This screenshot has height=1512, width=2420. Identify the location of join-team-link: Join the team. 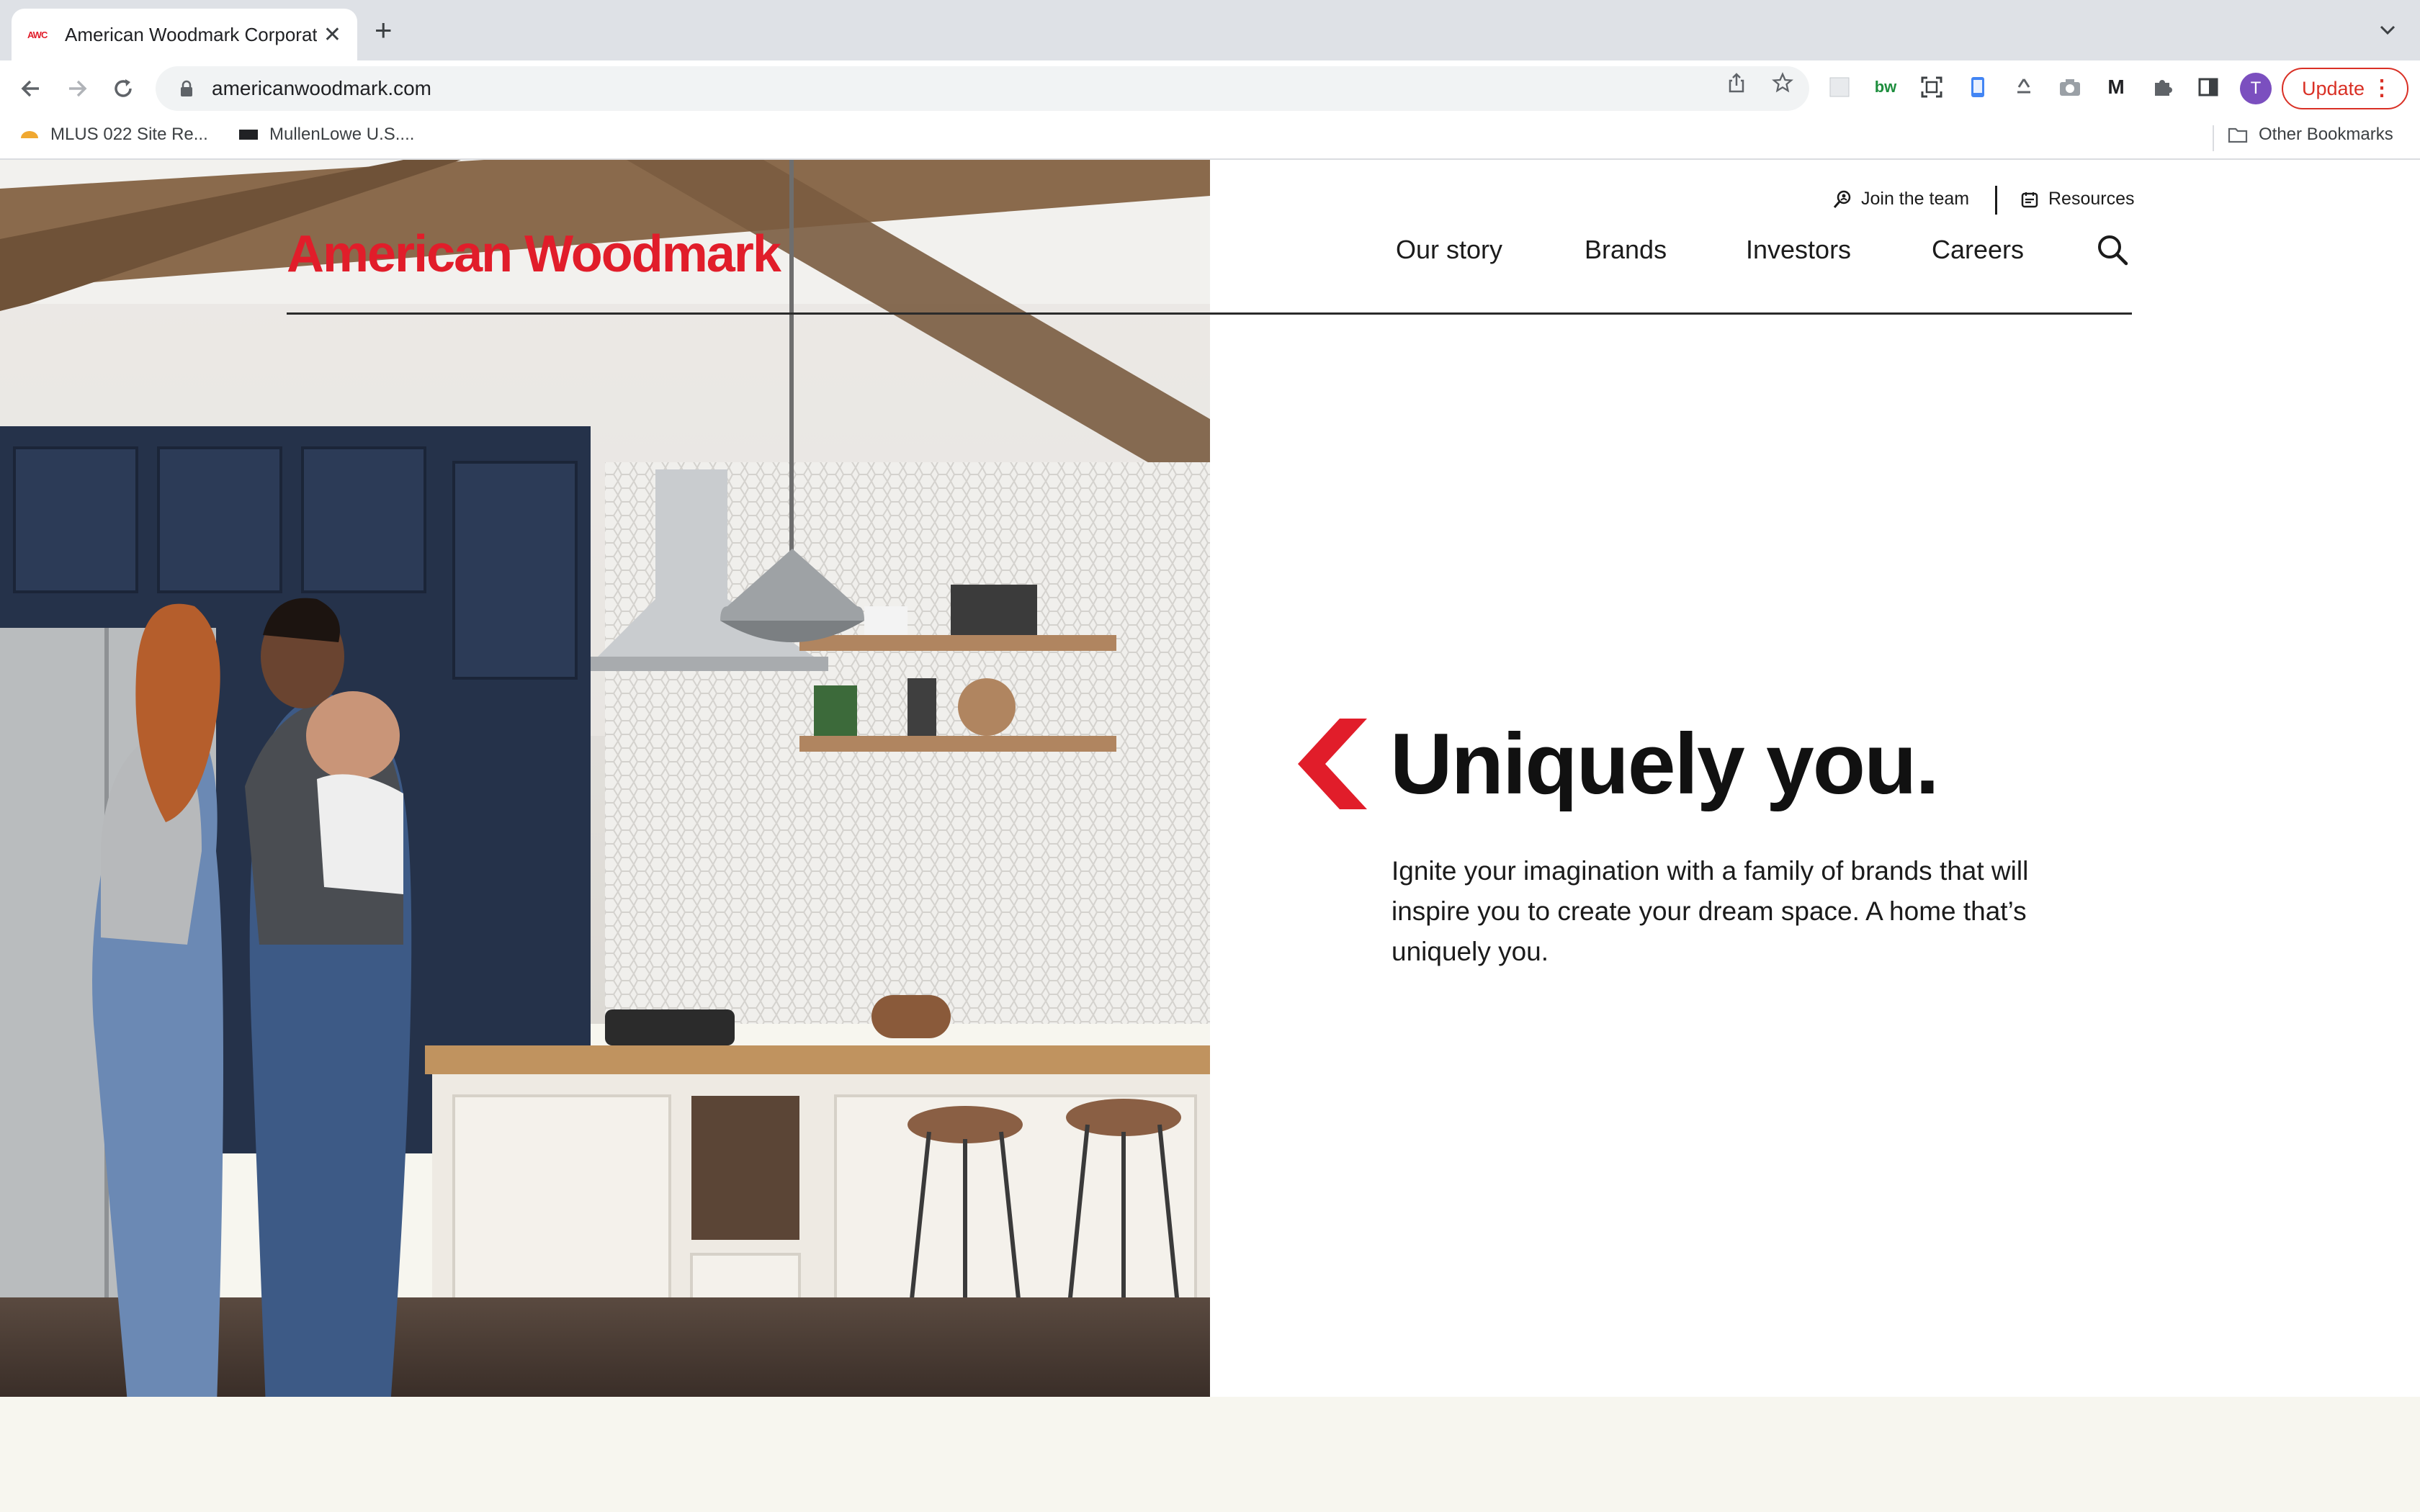
(1900, 199).